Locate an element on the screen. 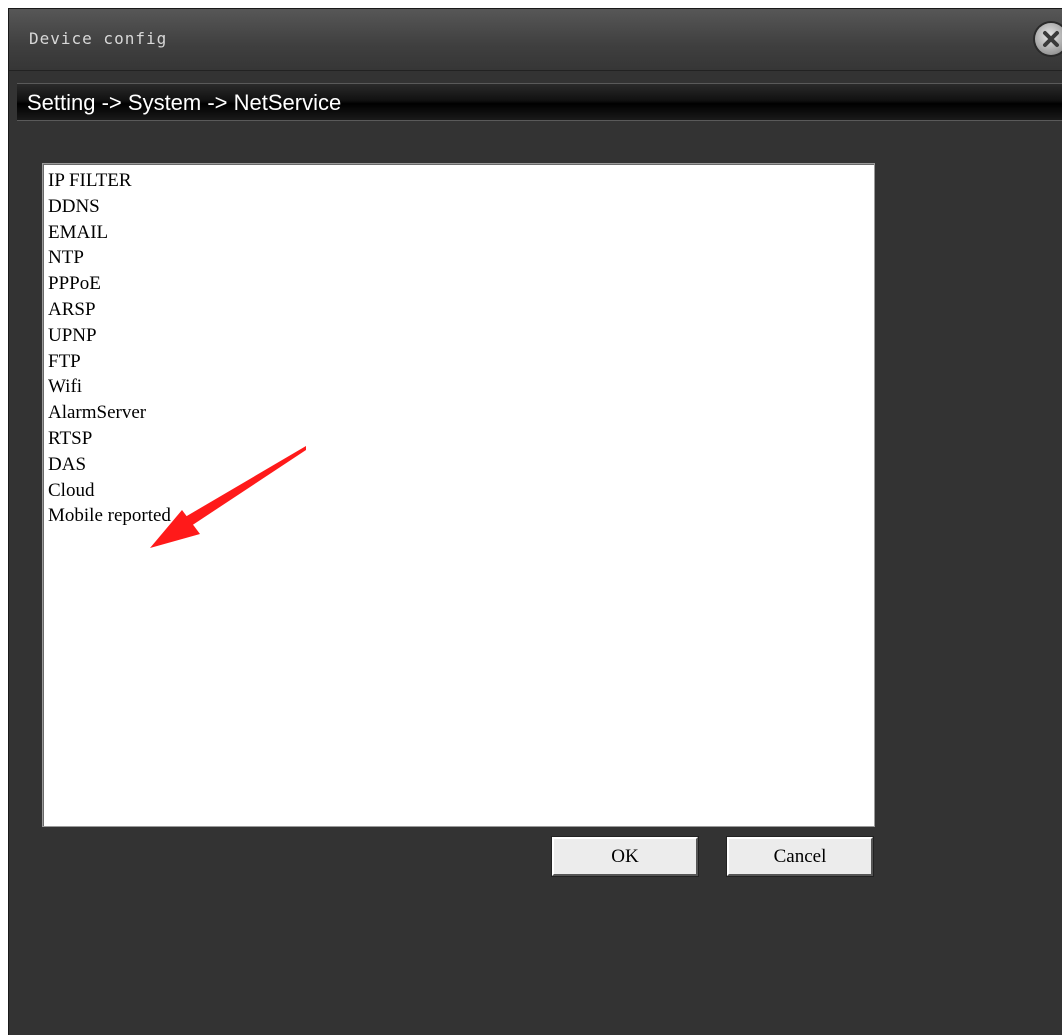 This screenshot has width=1062, height=1035. list-item-ddns: DDNS is located at coordinates (458, 207).